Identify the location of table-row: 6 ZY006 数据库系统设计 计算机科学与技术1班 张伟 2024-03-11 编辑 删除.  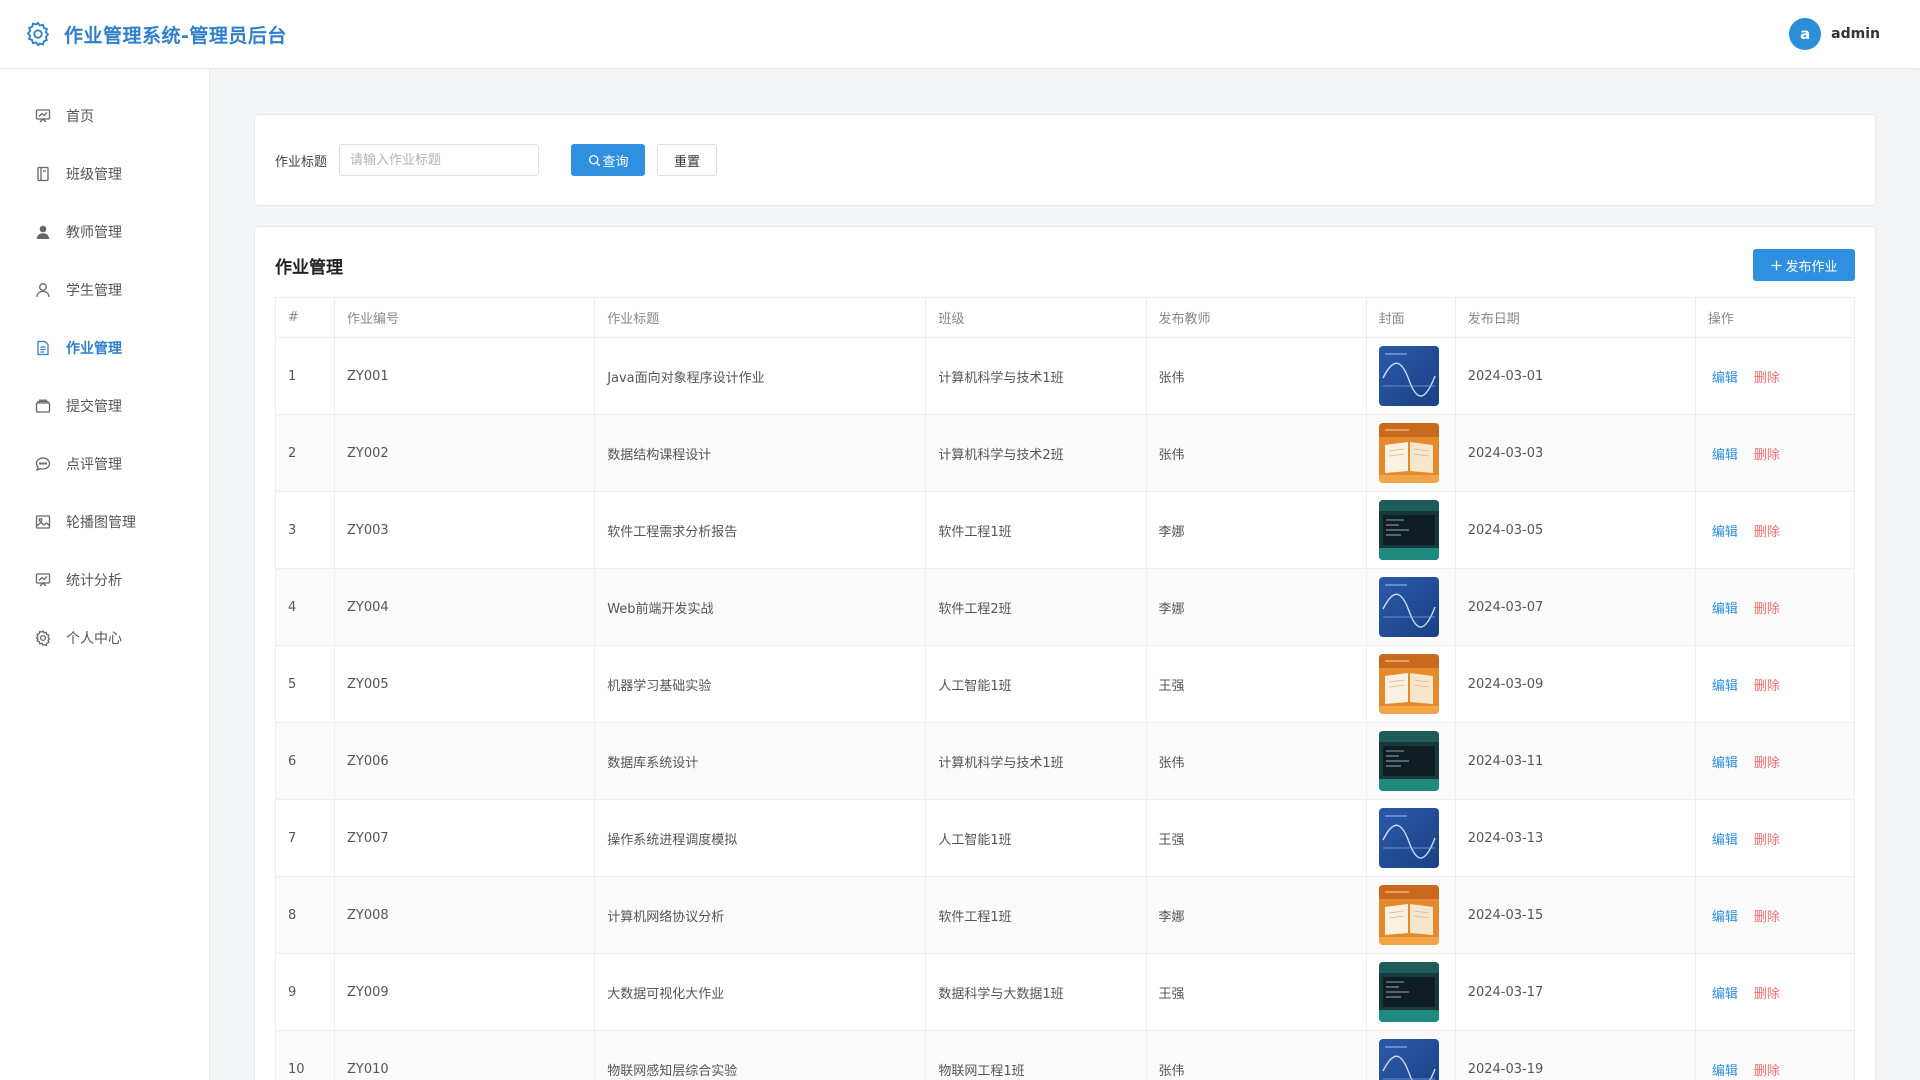
(1065, 761).